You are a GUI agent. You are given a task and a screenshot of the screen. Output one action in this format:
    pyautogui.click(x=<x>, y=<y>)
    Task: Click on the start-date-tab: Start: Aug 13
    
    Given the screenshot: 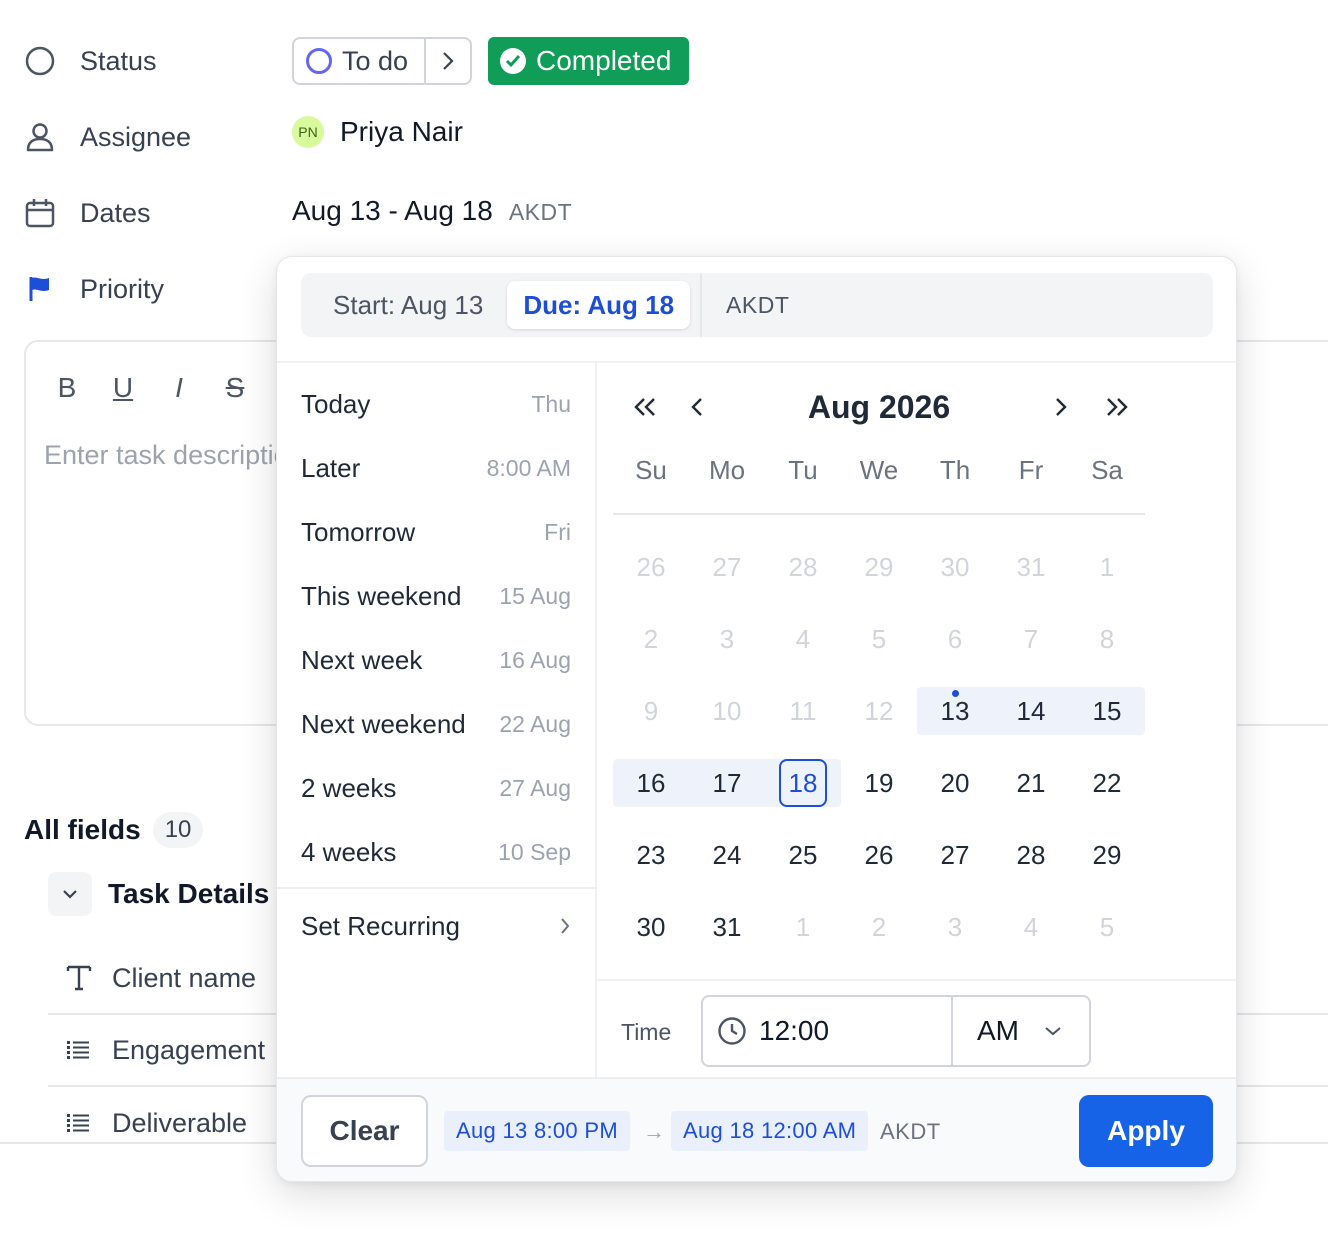 What is the action you would take?
    pyautogui.click(x=408, y=305)
    